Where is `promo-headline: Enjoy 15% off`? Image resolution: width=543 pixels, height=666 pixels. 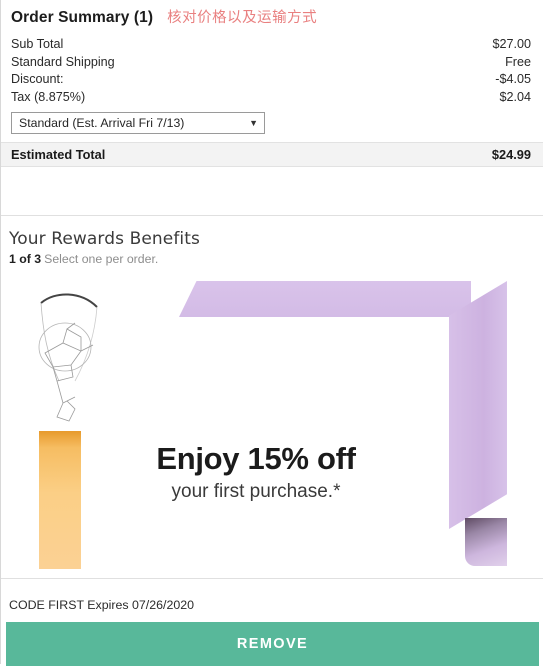
promo-headline: Enjoy 15% off is located at coordinates (256, 458).